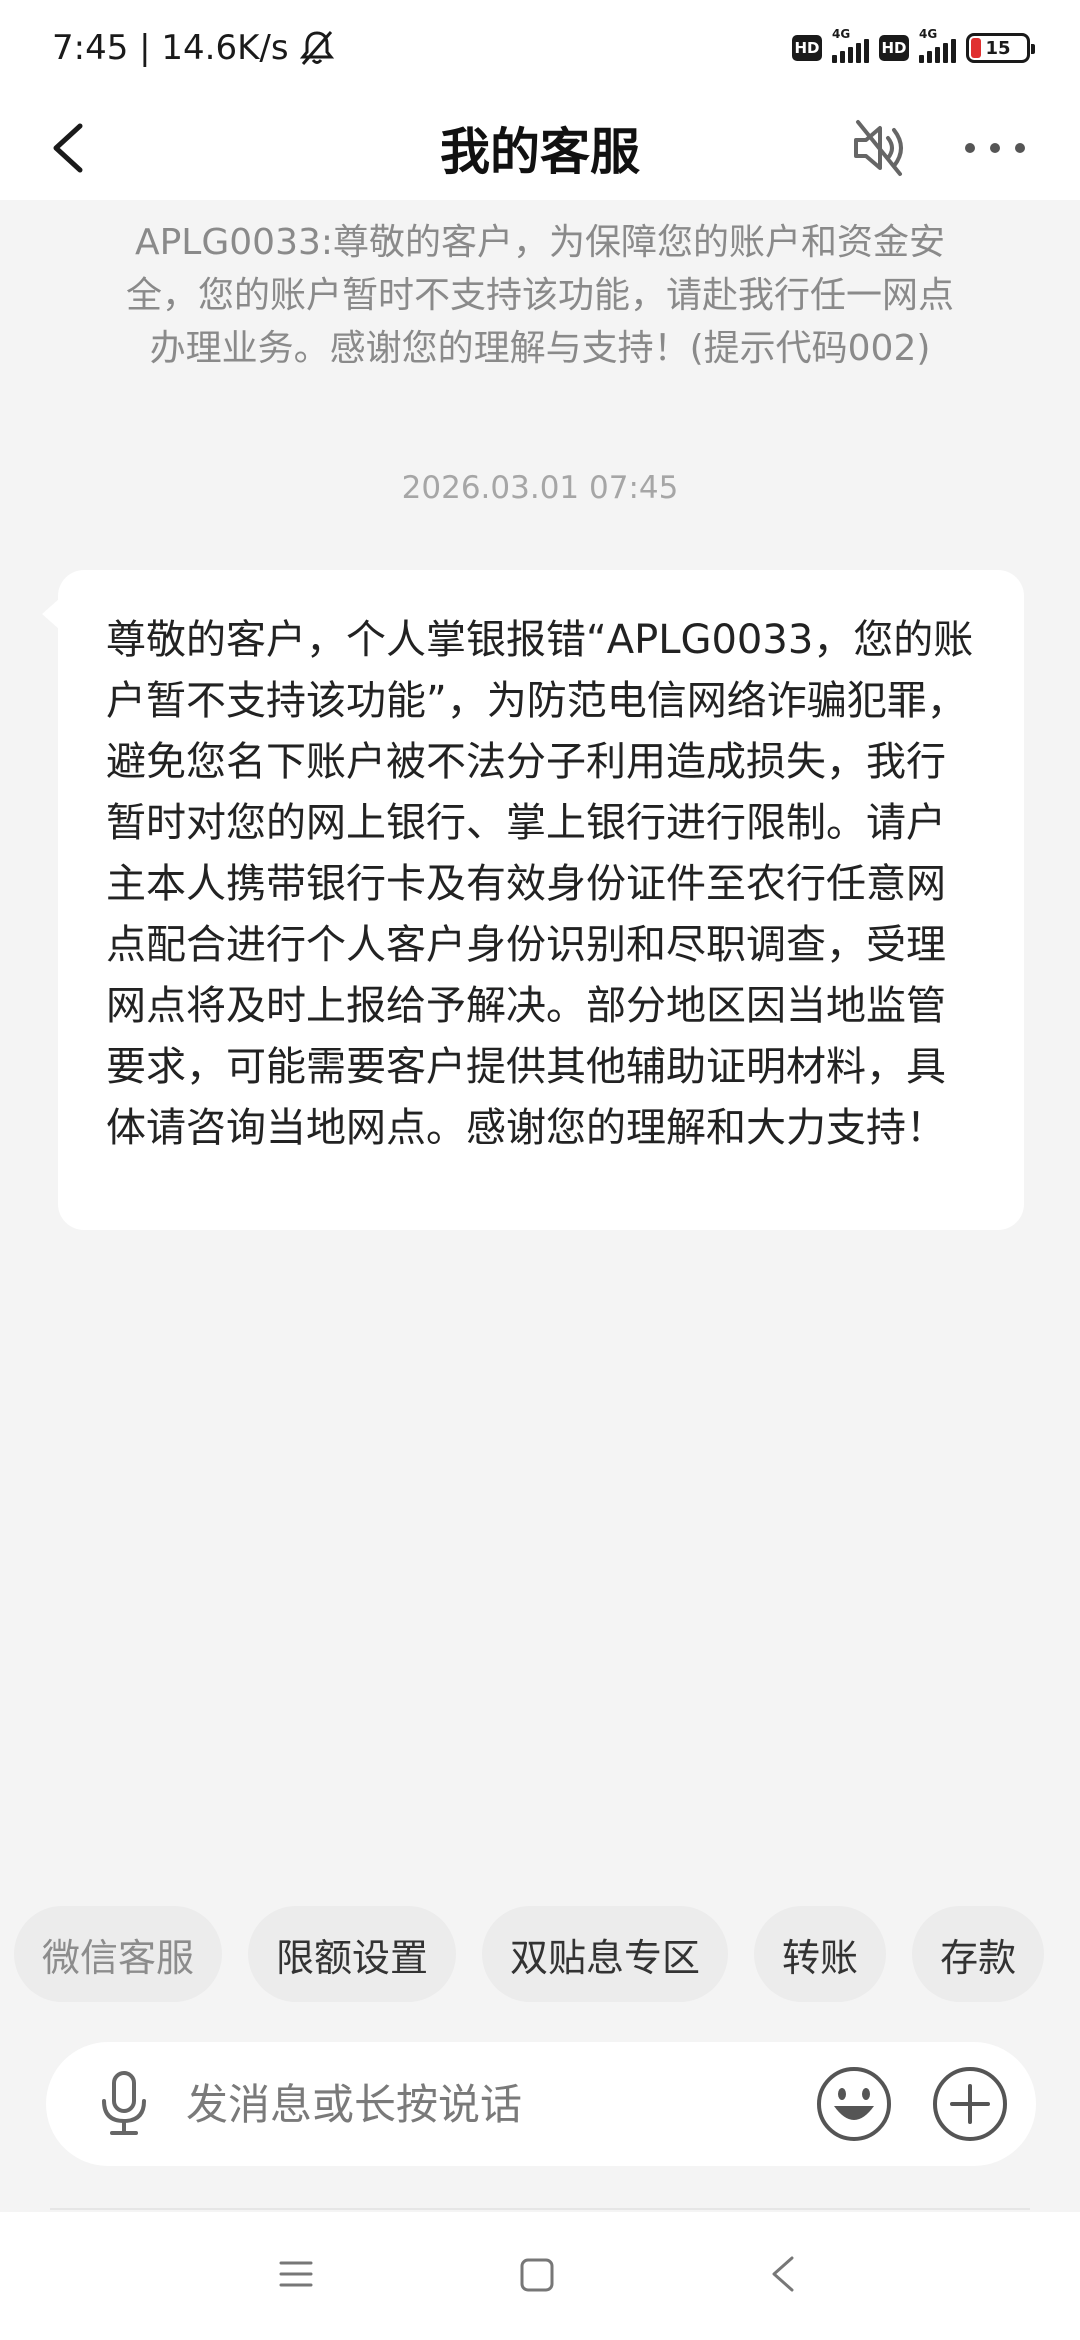 The width and height of the screenshot is (1080, 2340). Describe the element at coordinates (820, 1954) in the screenshot. I see `quick-reply-transfer: 转账` at that location.